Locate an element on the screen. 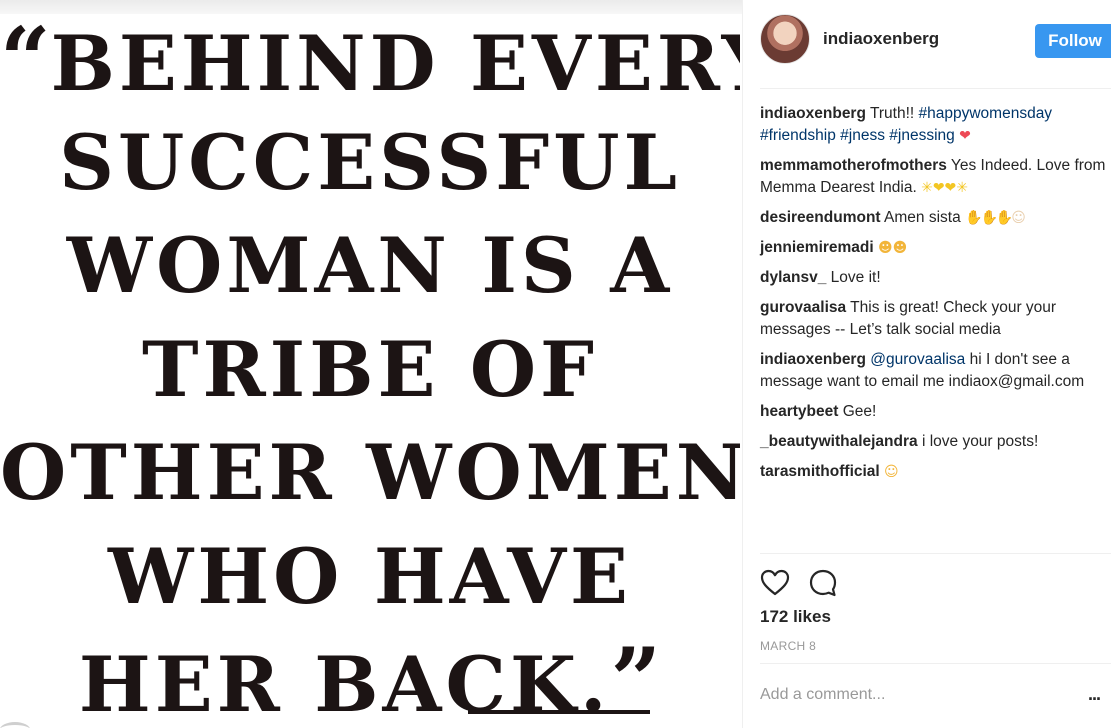 Image resolution: width=1111 pixels, height=728 pixels. quote-text: WOMAN IS A is located at coordinates (370, 265).